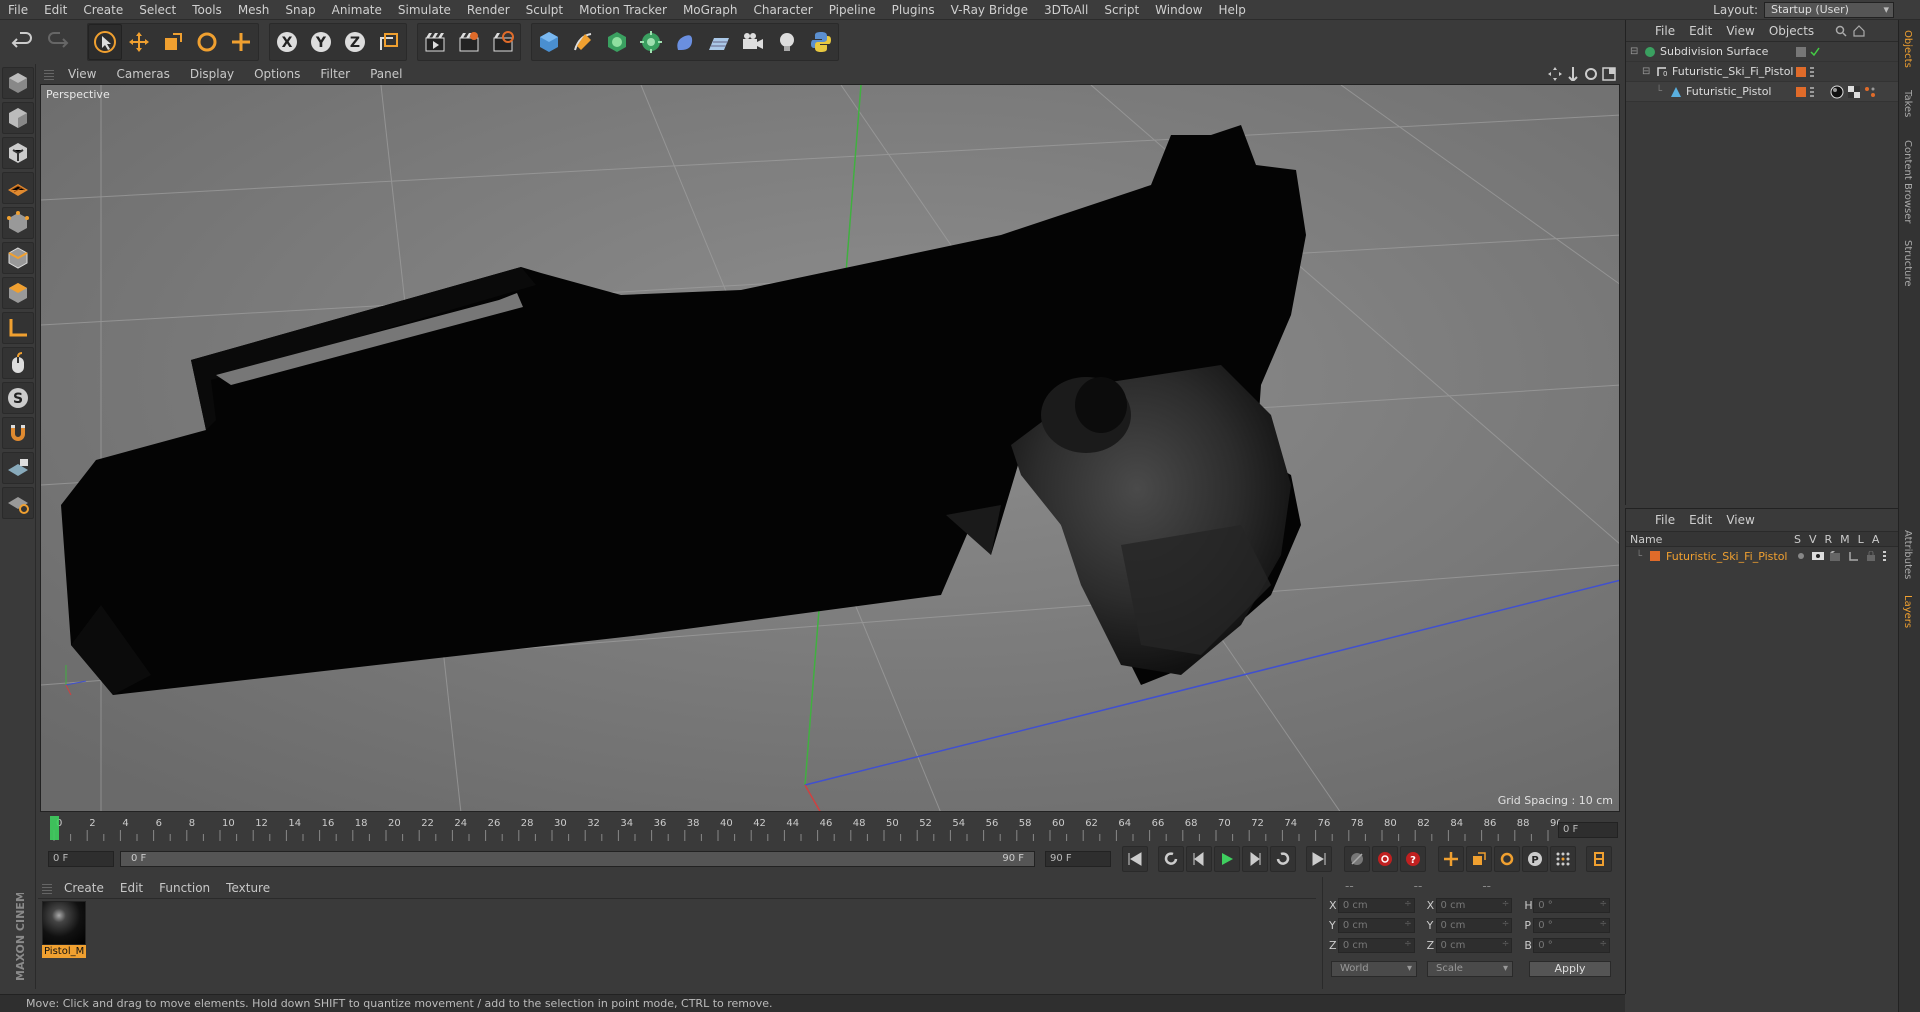 The image size is (1920, 1012). I want to click on floor-button, so click(719, 42).